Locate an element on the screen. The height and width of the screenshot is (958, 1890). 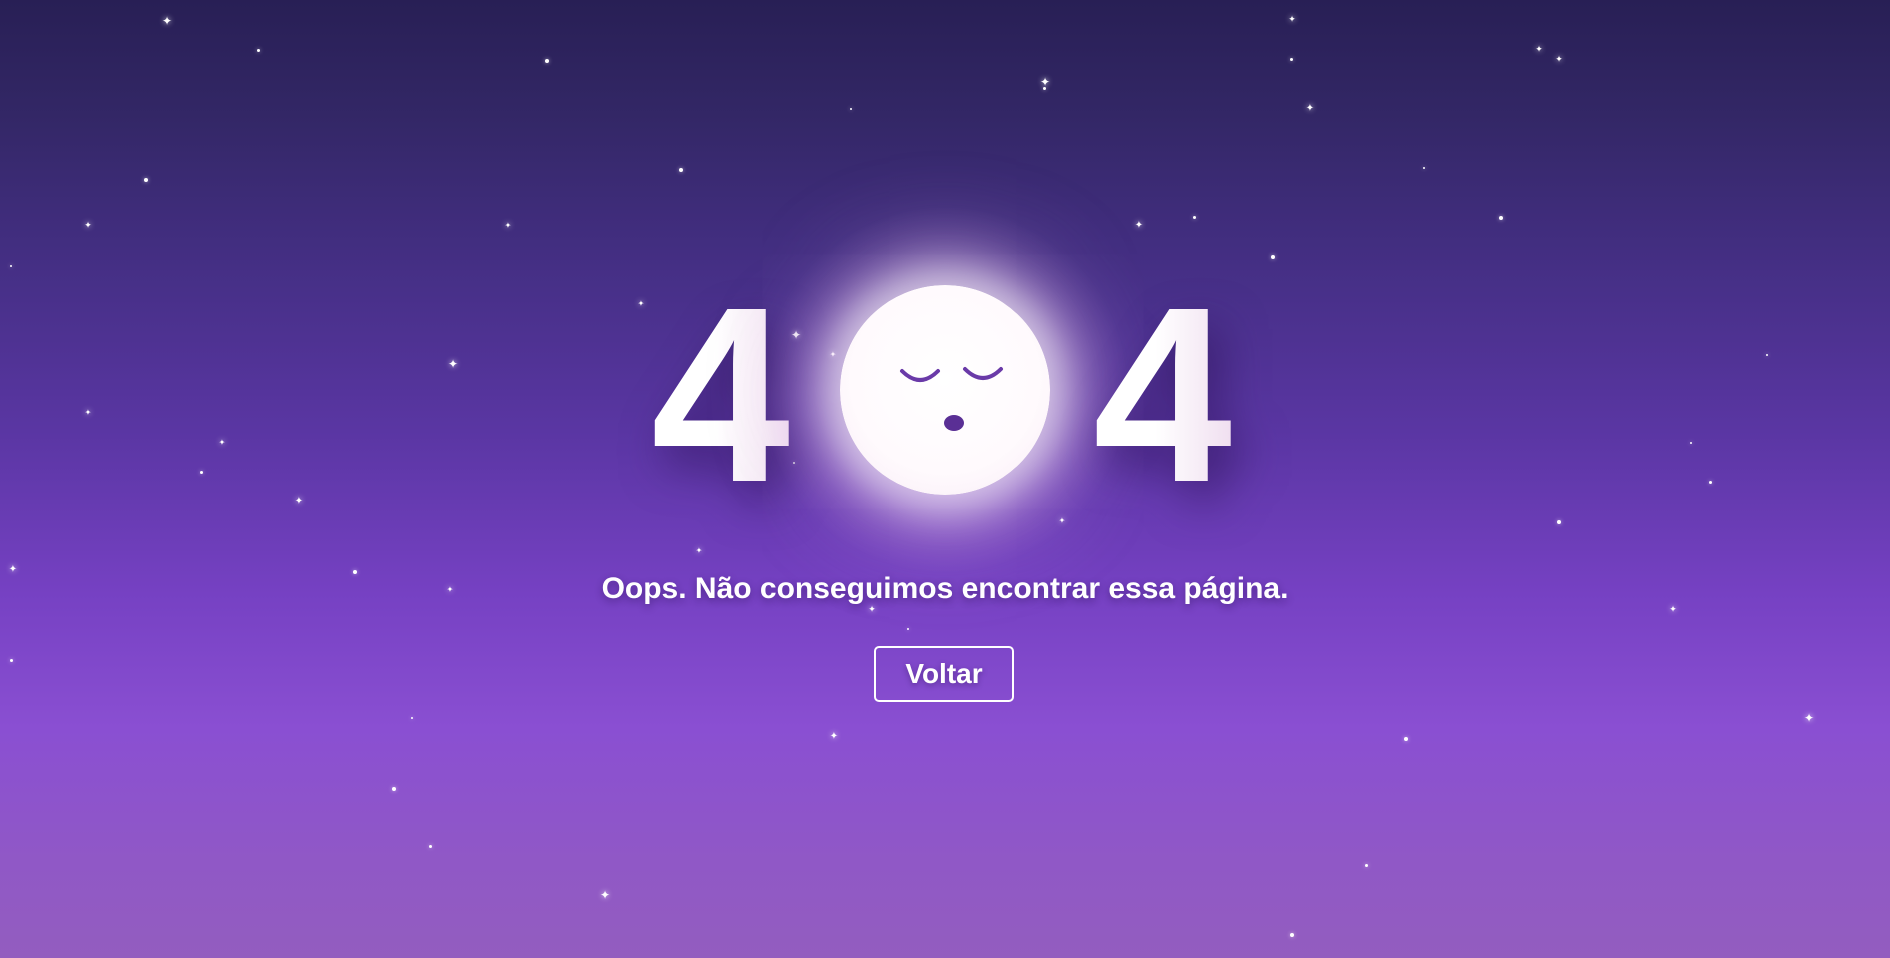
closed-eye-left-icon is located at coordinates (920, 375).